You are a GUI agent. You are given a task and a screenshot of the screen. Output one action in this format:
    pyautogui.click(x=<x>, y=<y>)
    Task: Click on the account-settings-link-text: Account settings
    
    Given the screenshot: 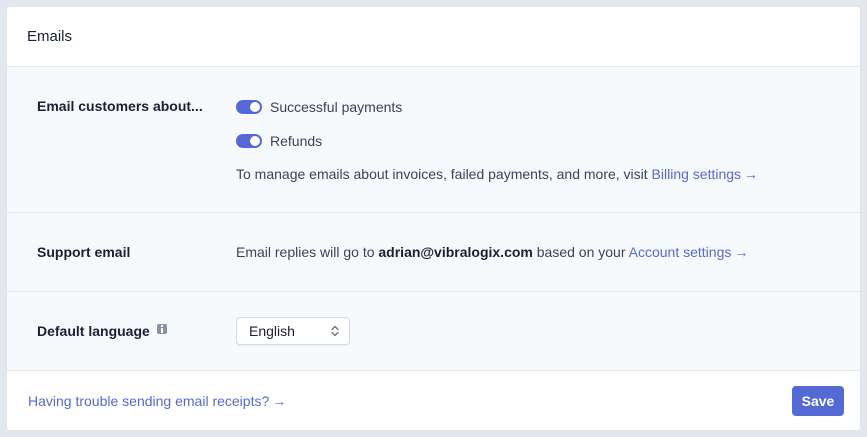 What is the action you would take?
    pyautogui.click(x=680, y=252)
    